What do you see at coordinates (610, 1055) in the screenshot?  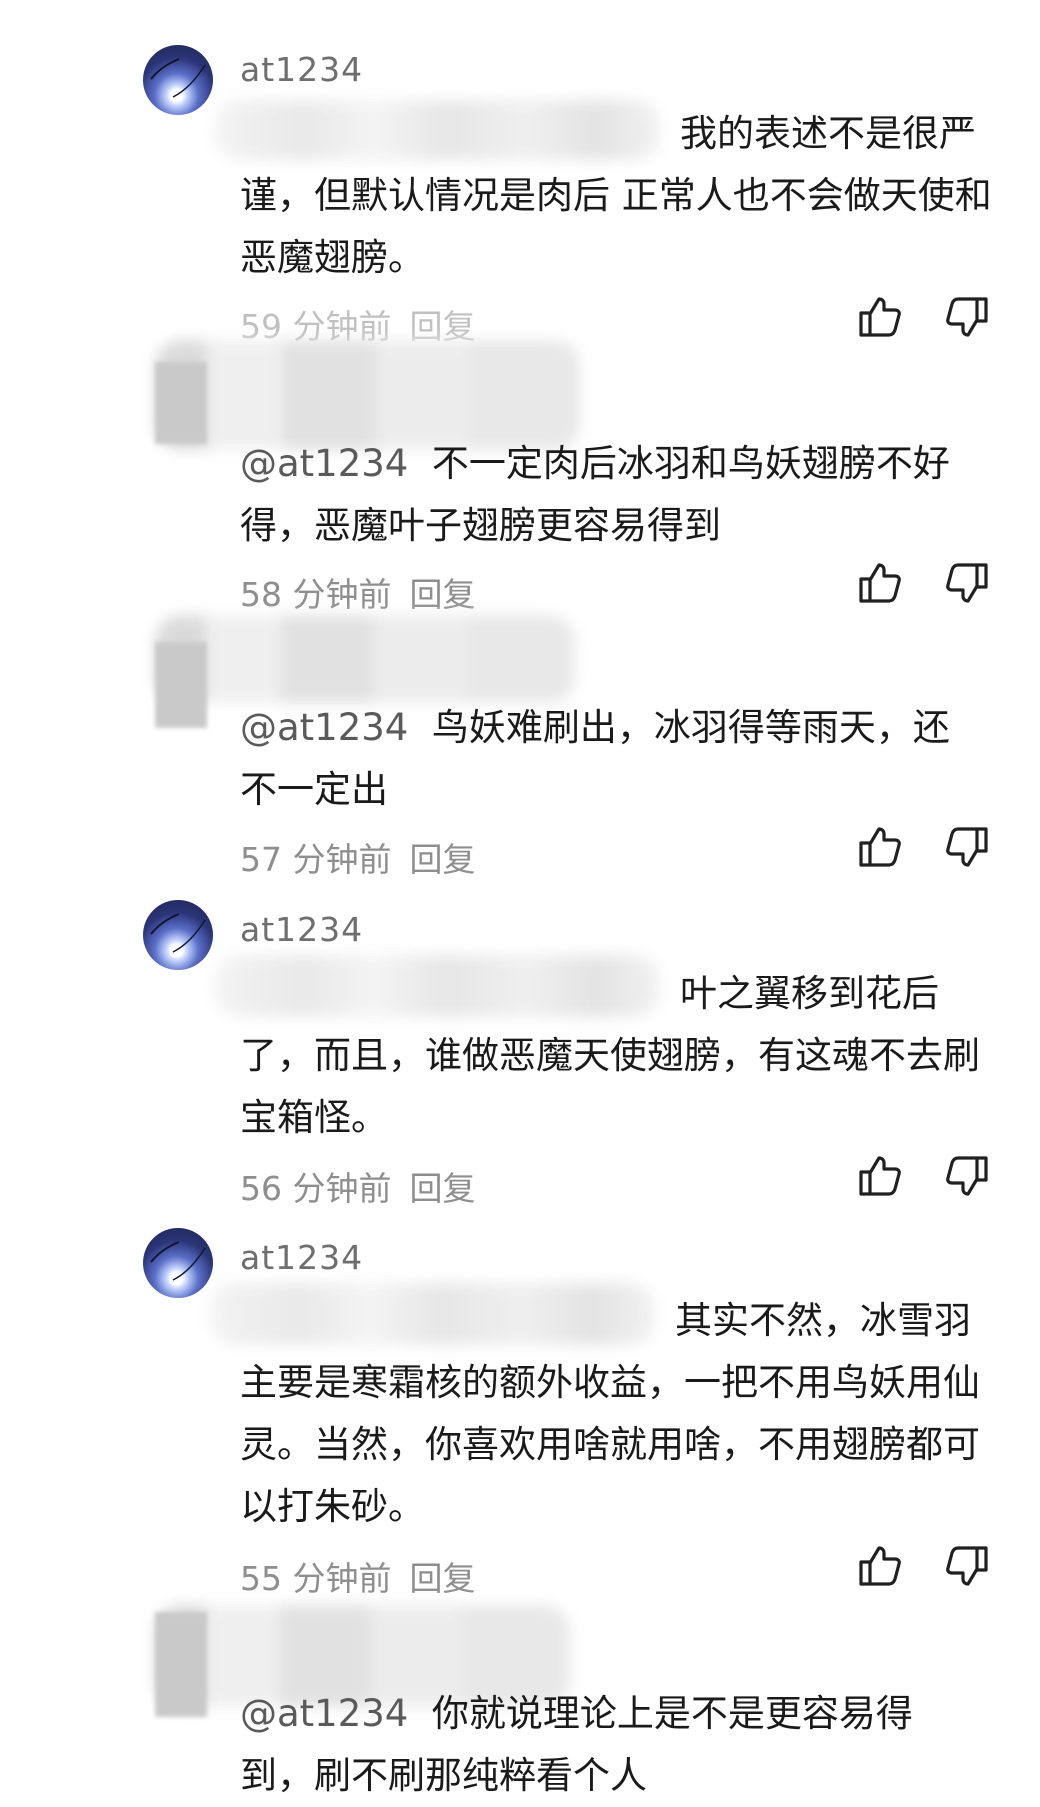 I see `comment-text: 叶之翼移到花后了，而且，谁做恶魔天使翅膀，有这魂不去刷宝箱怪。` at bounding box center [610, 1055].